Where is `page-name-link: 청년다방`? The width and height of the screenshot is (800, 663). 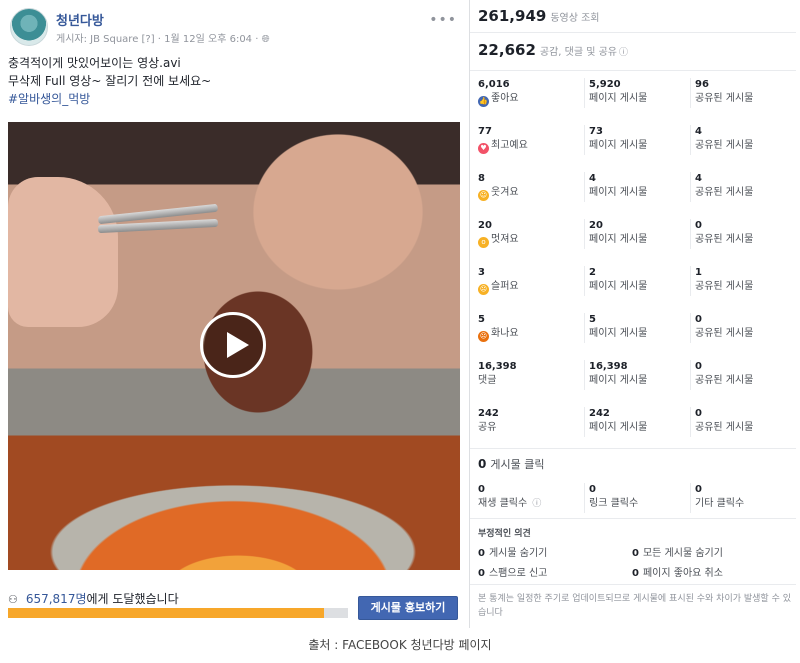
page-name-link: 청년다방 is located at coordinates (80, 19).